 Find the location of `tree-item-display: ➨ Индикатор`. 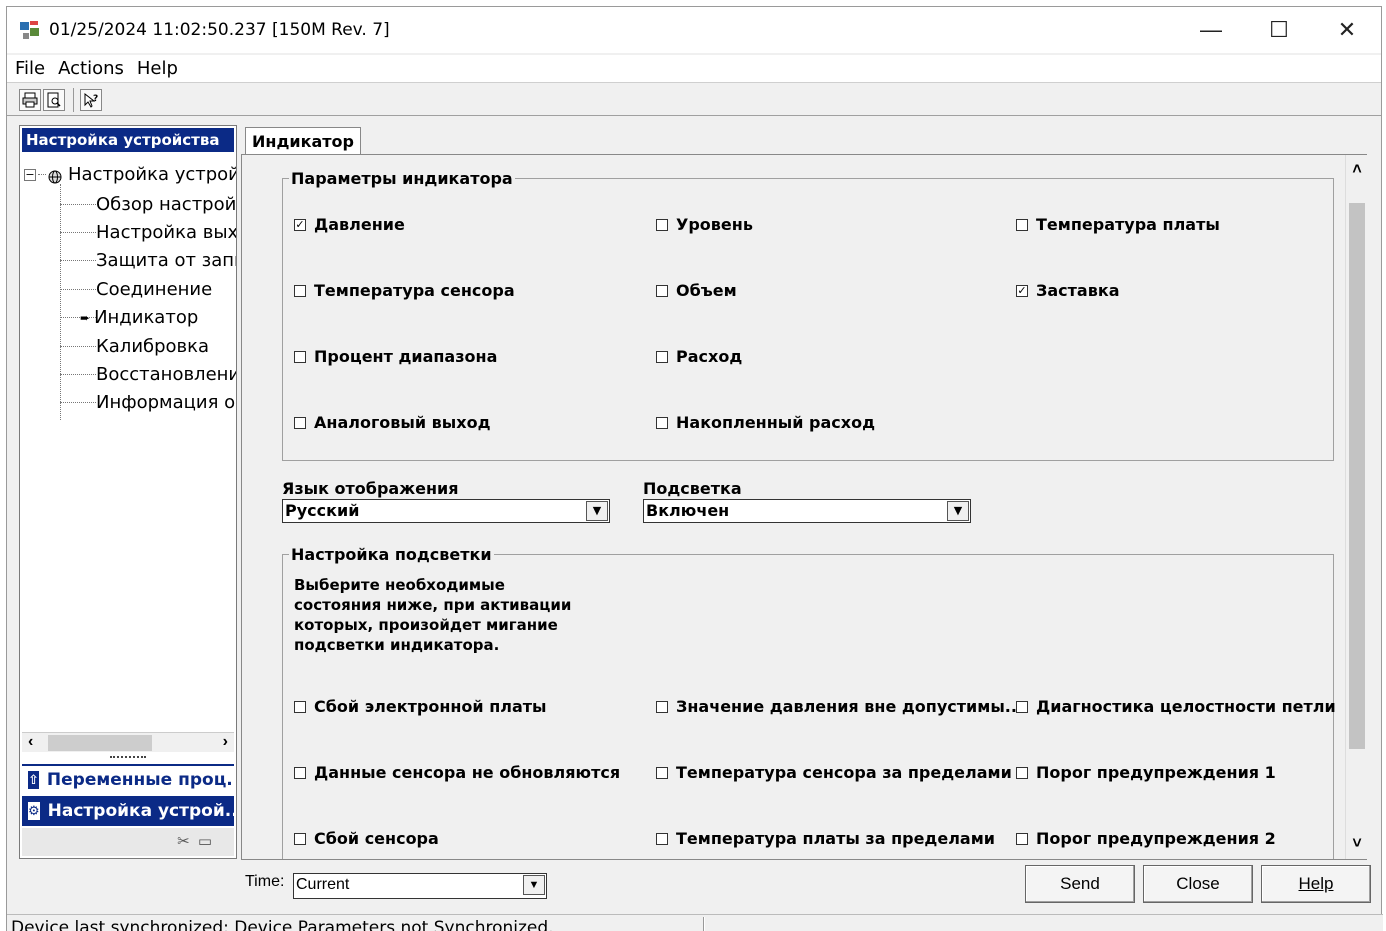

tree-item-display: ➨ Индикатор is located at coordinates (129, 317).